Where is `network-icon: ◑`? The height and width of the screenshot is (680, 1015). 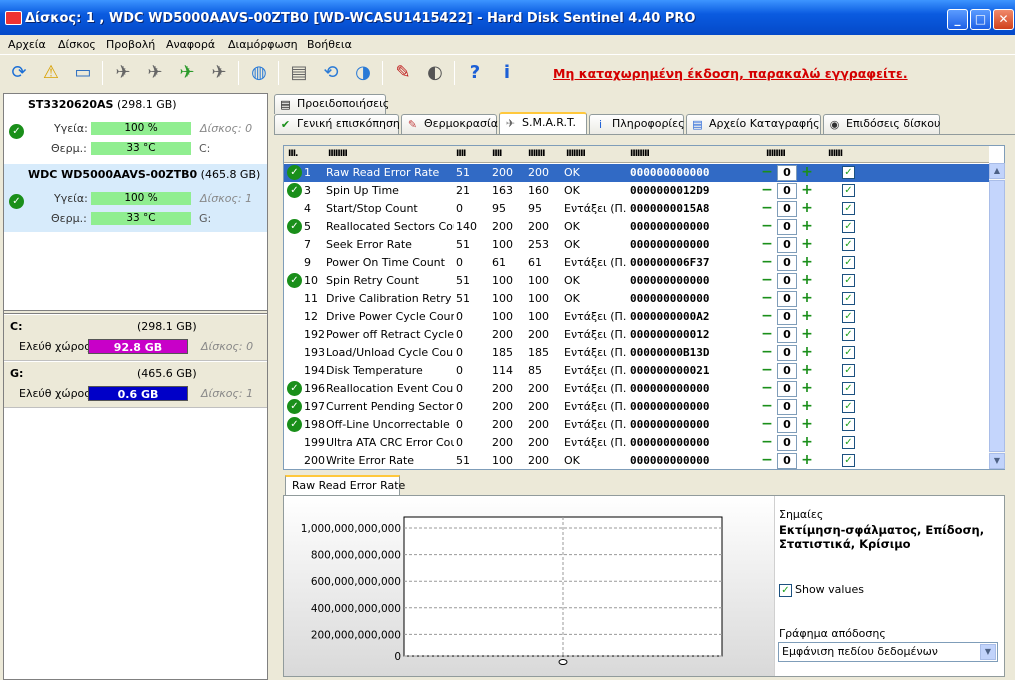
network-icon: ◑ is located at coordinates (363, 73).